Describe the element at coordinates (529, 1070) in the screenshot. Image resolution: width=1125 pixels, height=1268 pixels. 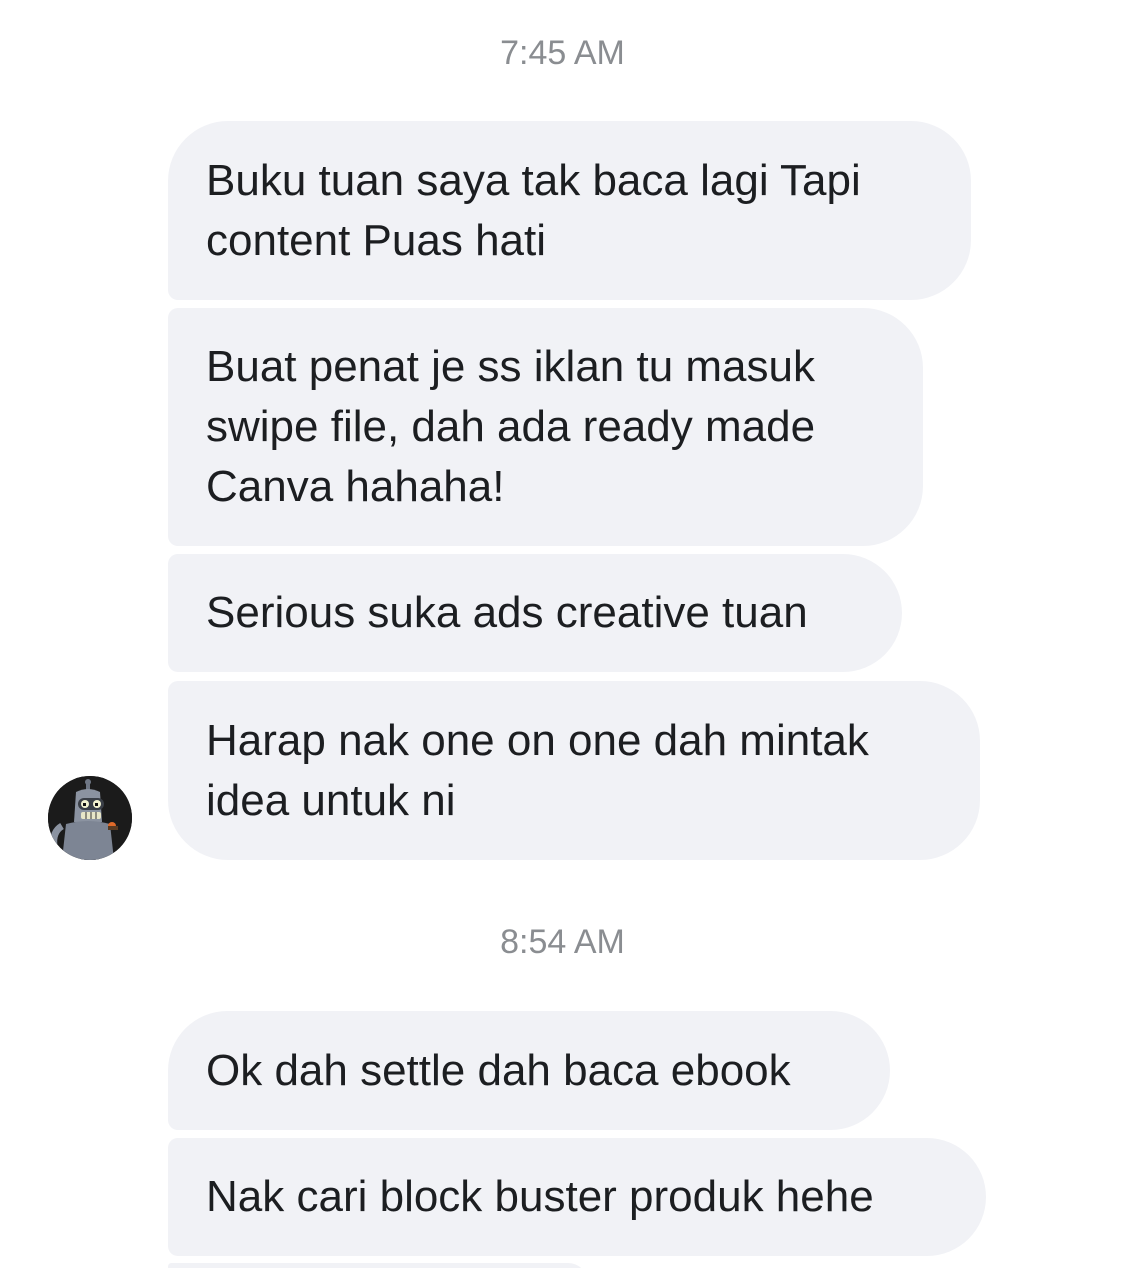
I see `message-bubble: Ok dah settle dah baca ebook` at that location.